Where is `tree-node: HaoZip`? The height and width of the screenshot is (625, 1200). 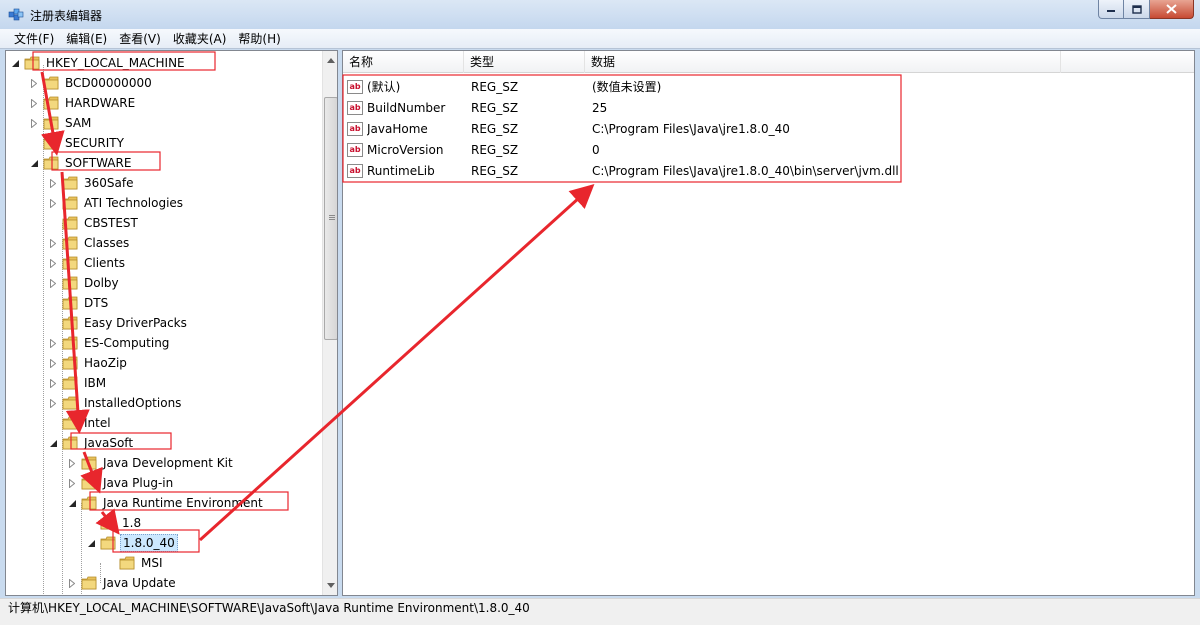
tree-node: HaoZip is located at coordinates (88, 363).